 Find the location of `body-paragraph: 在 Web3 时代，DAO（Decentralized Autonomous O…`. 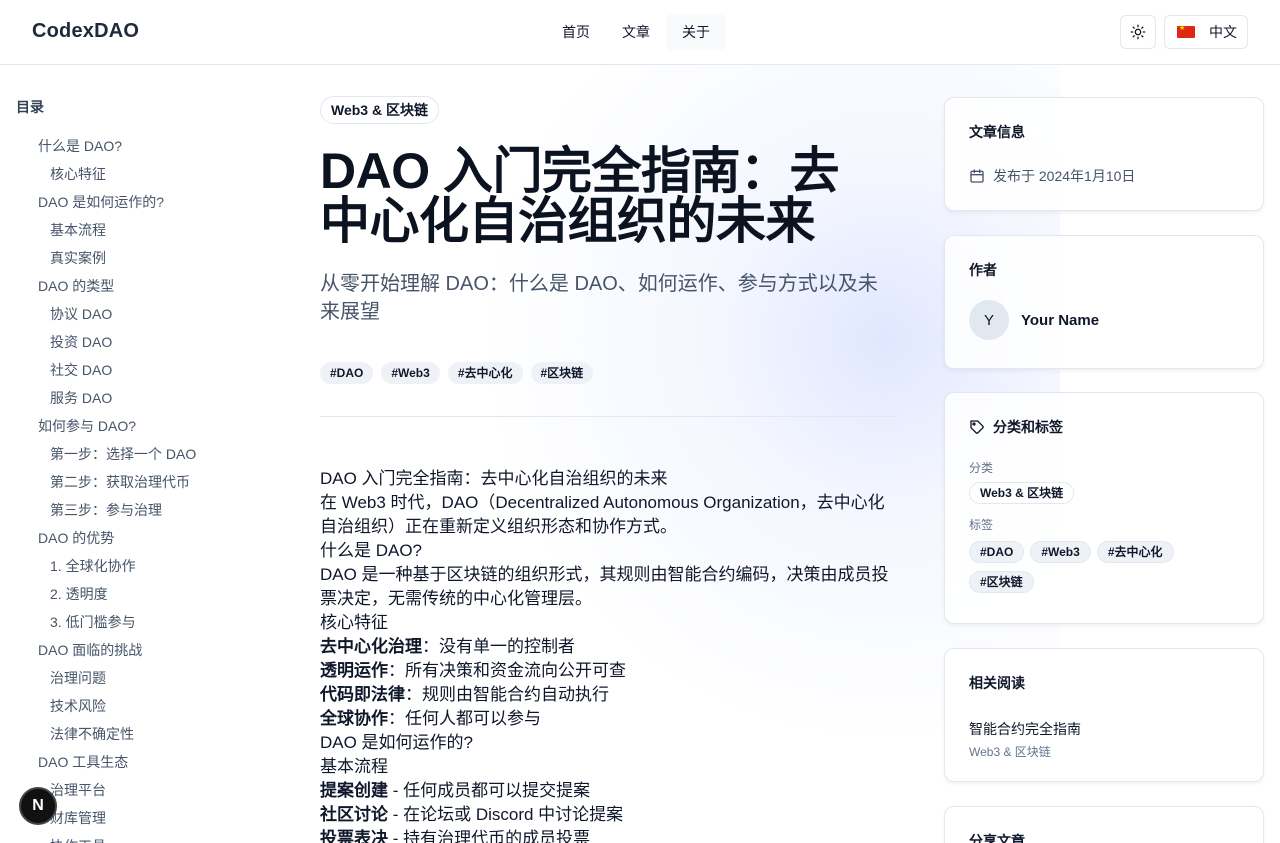

body-paragraph: 在 Web3 时代，DAO（Decentralized Autonomous O… is located at coordinates (602, 514).